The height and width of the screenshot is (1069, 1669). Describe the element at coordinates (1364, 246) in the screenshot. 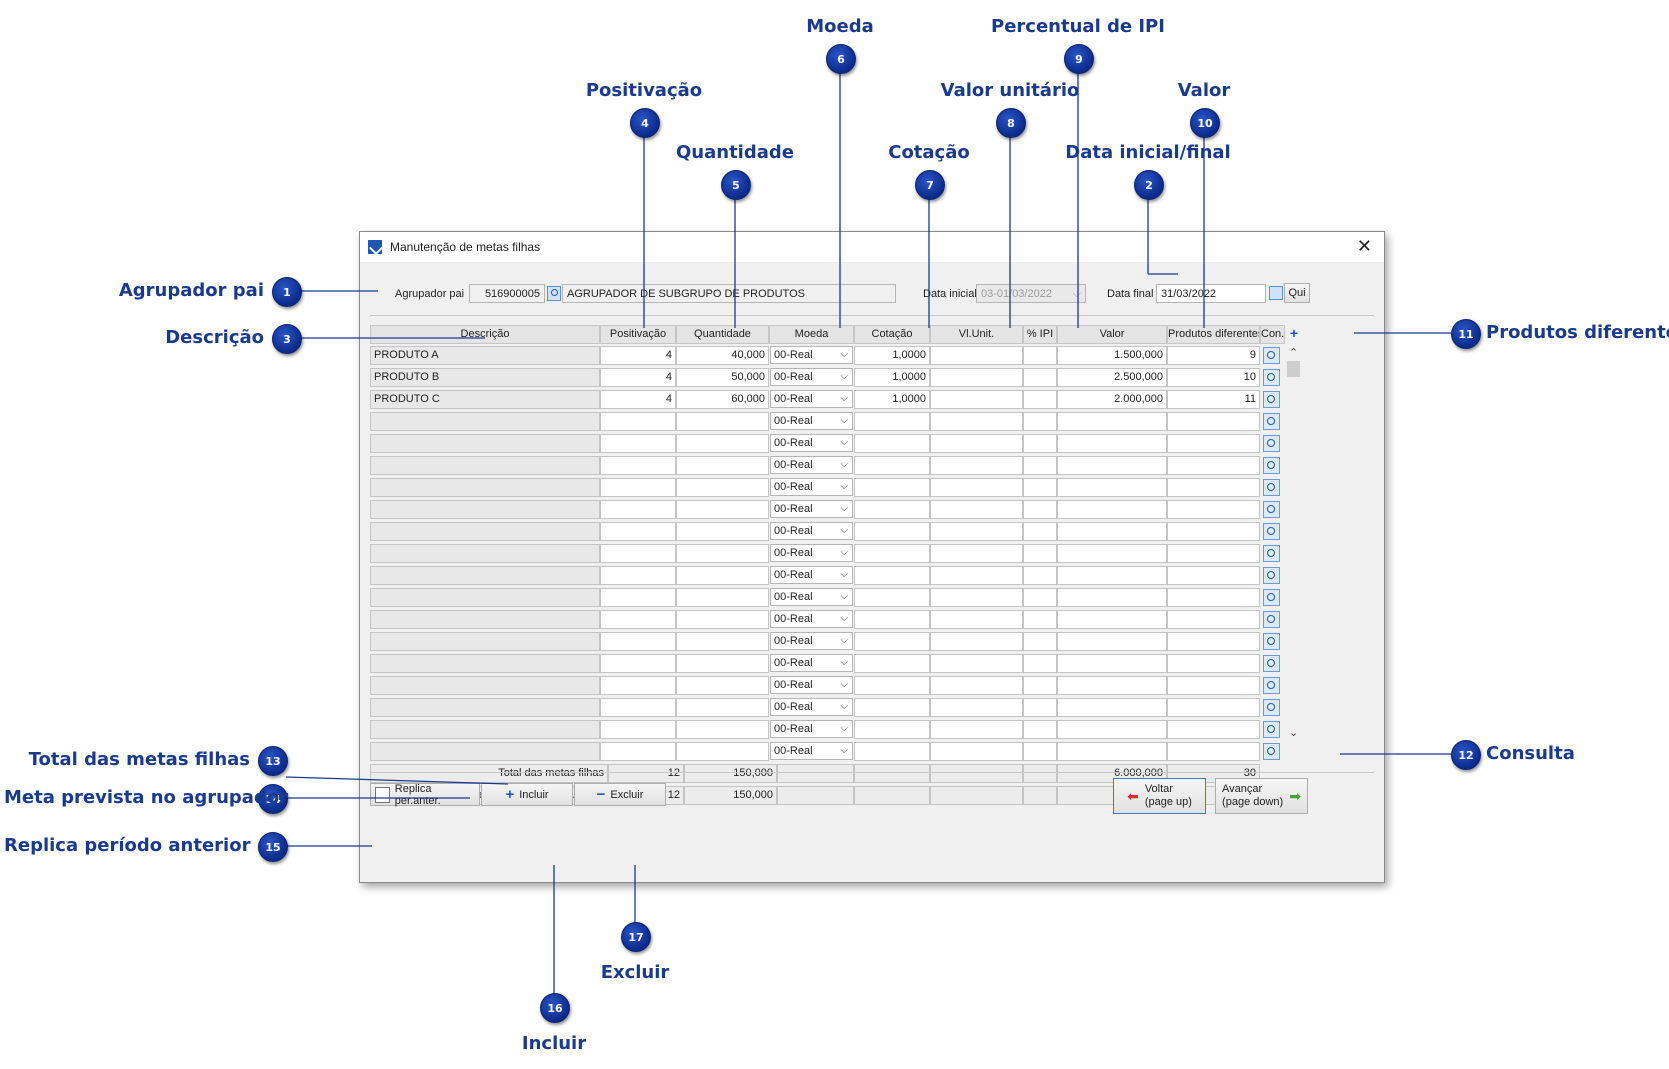

I see `close-icon: ✕` at that location.